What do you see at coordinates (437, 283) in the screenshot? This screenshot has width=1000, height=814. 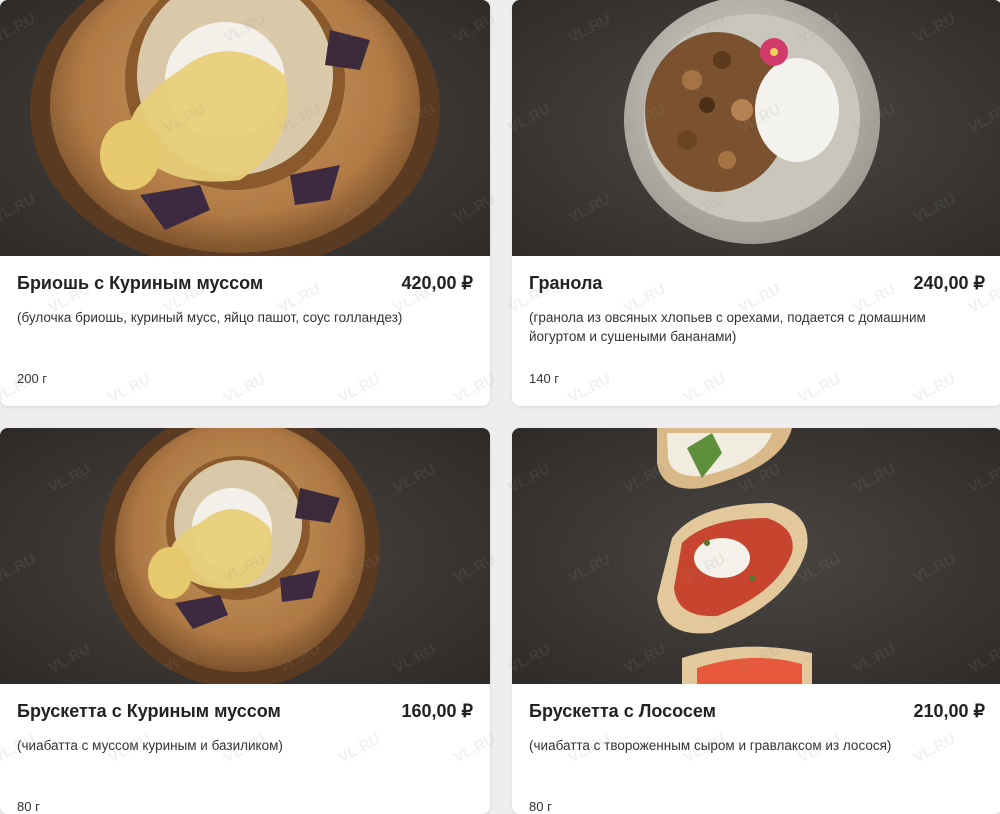 I see `dish-price: 420,00 ₽` at bounding box center [437, 283].